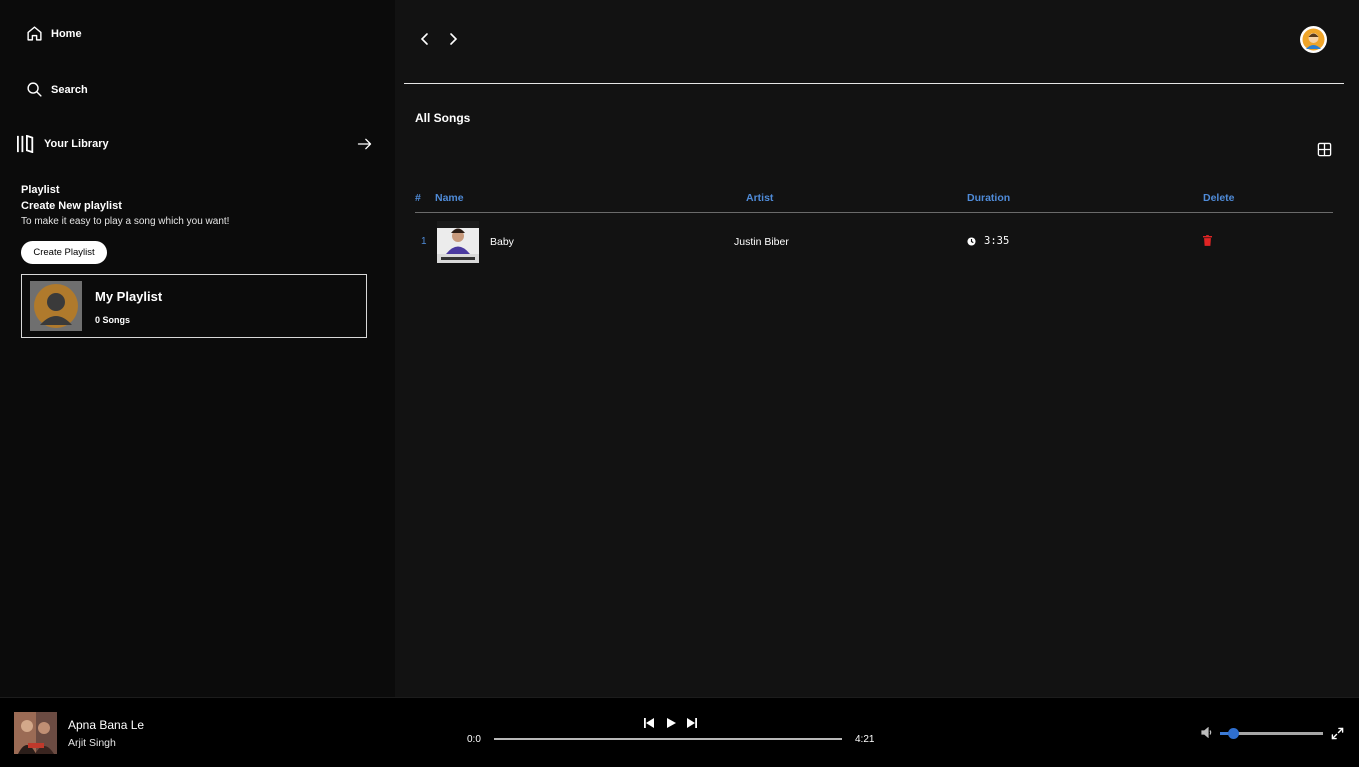  What do you see at coordinates (364, 144) in the screenshot?
I see `arrow-right-icon` at bounding box center [364, 144].